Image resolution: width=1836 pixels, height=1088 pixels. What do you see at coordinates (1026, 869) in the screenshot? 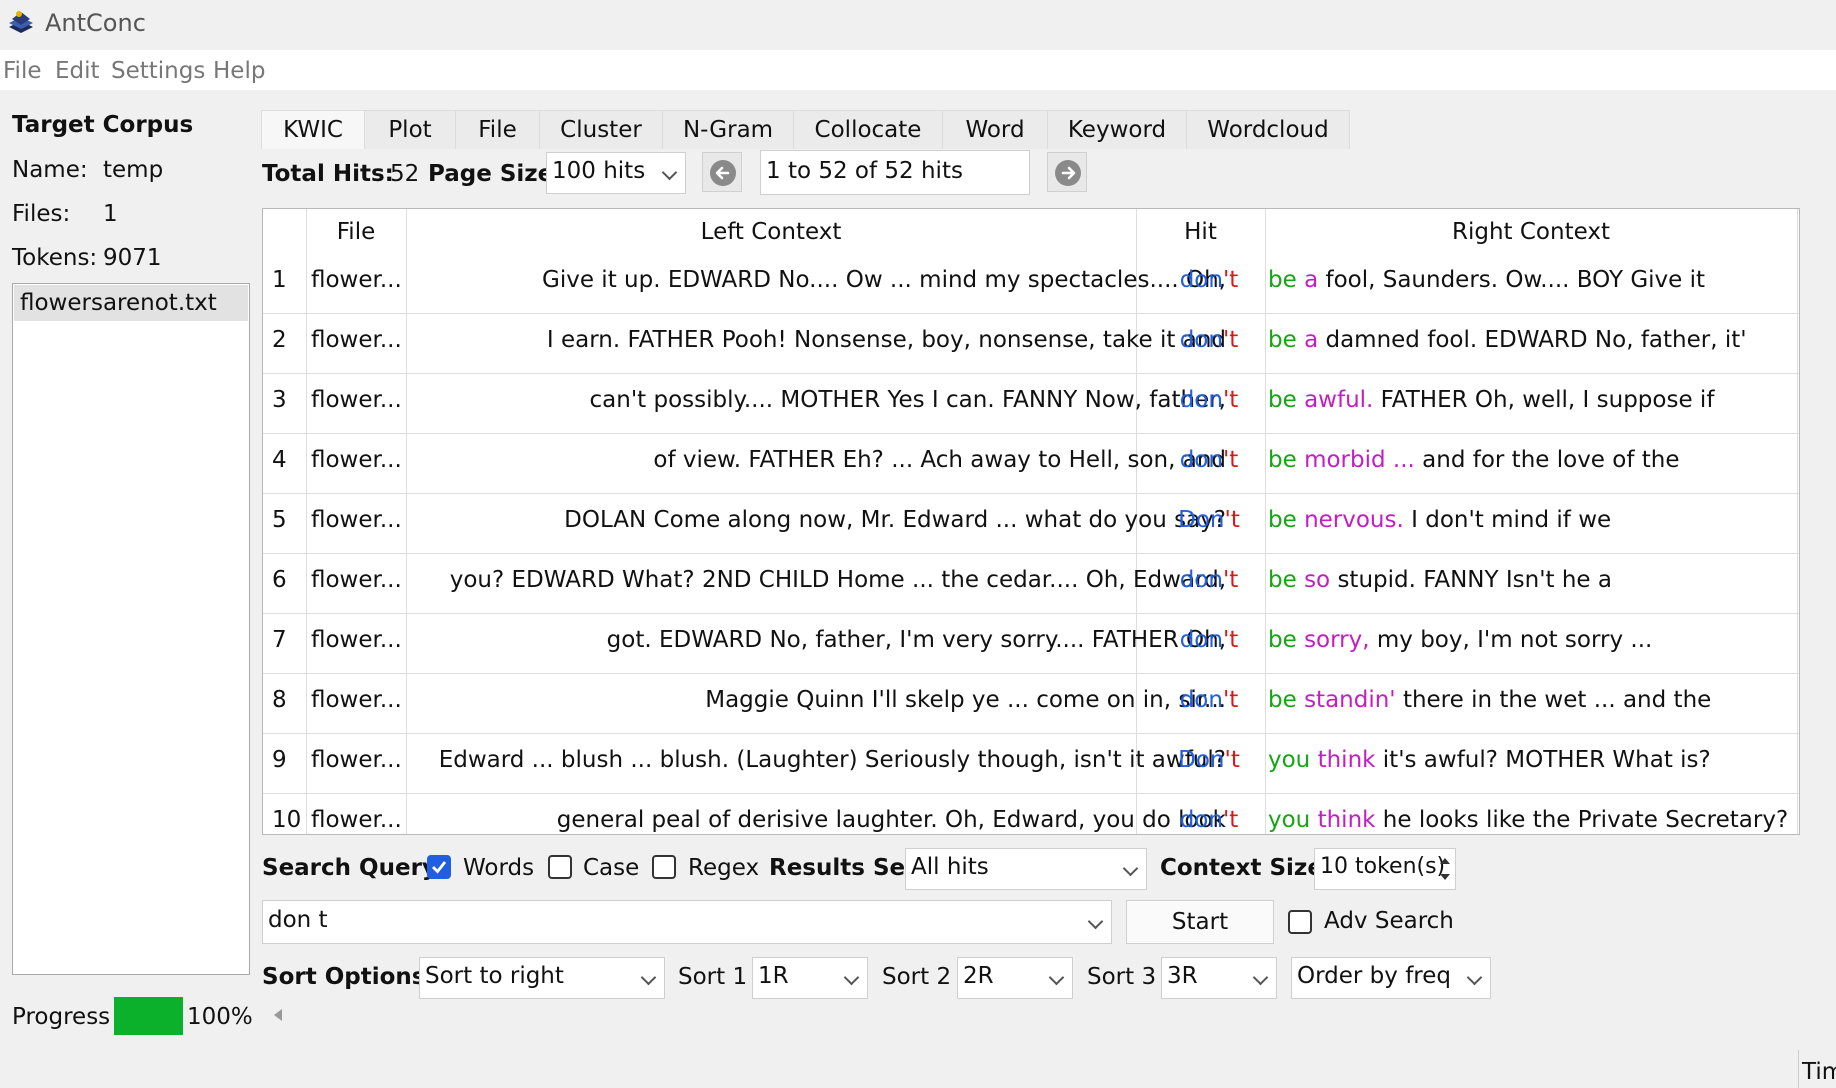
I see `results-set-select: All hits` at bounding box center [1026, 869].